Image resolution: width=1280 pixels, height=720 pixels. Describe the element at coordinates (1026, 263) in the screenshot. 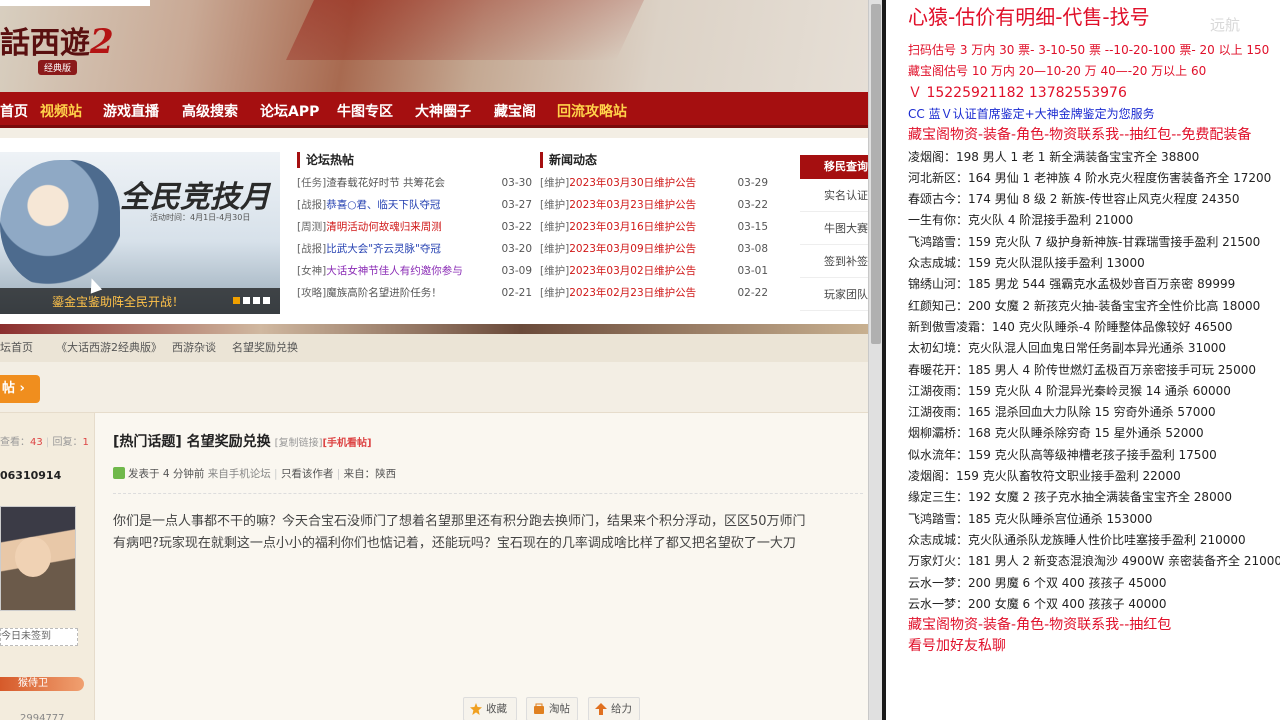

I see `doc-line: 众志成城：159 克火队混队接手盈利 13000` at that location.